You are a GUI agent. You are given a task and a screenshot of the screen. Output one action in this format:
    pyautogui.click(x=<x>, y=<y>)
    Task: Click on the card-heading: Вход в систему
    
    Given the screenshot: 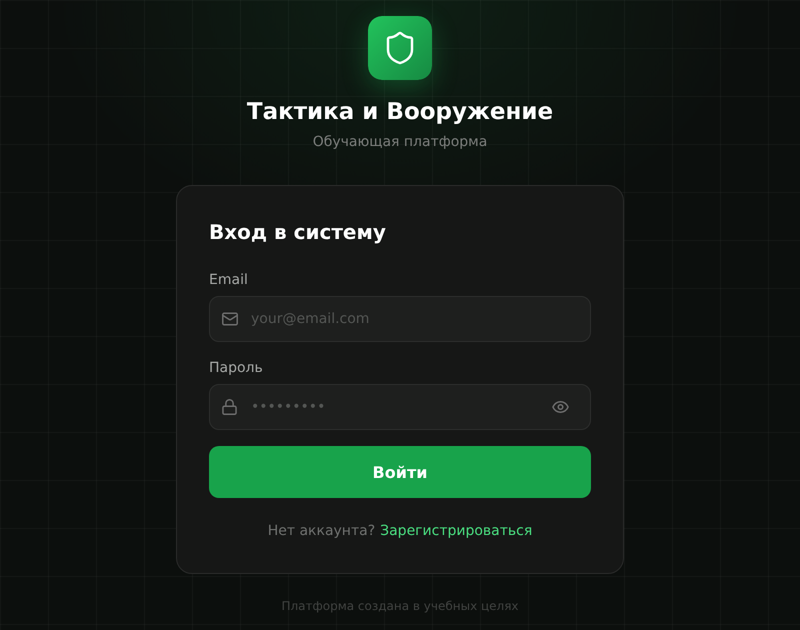 What is the action you would take?
    pyautogui.click(x=298, y=232)
    